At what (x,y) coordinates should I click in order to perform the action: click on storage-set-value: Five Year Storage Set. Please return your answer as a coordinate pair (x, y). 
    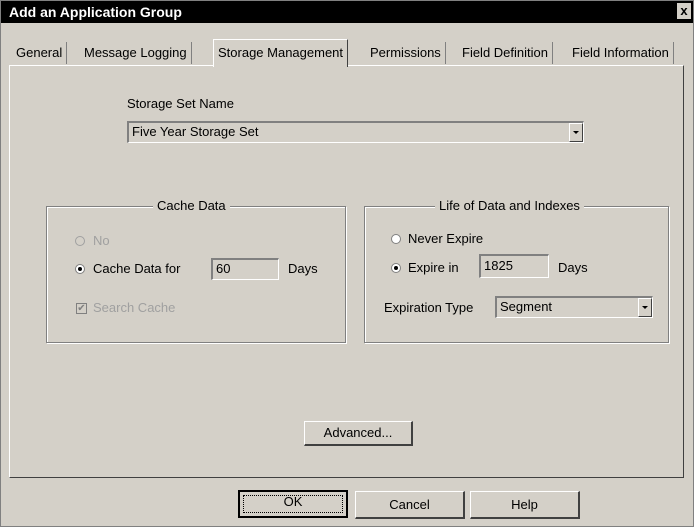
    Looking at the image, I should click on (195, 131).